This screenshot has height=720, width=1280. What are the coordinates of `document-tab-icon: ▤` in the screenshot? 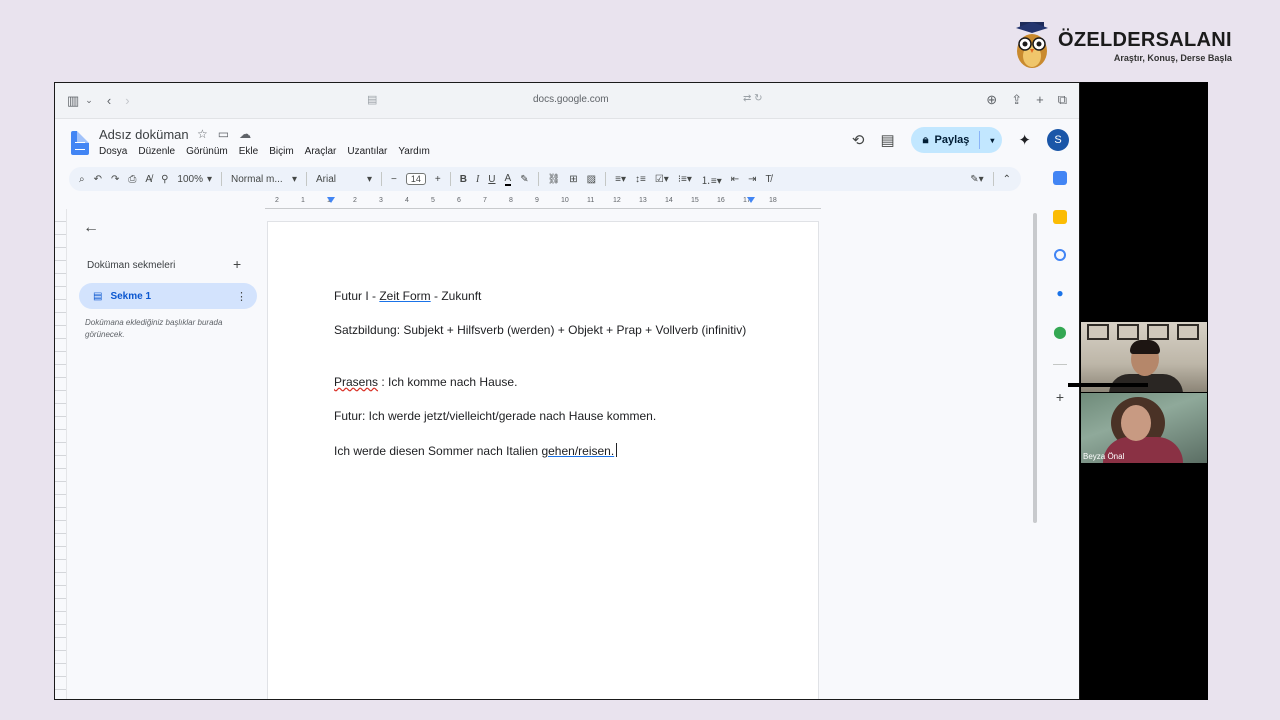 It's located at (98, 296).